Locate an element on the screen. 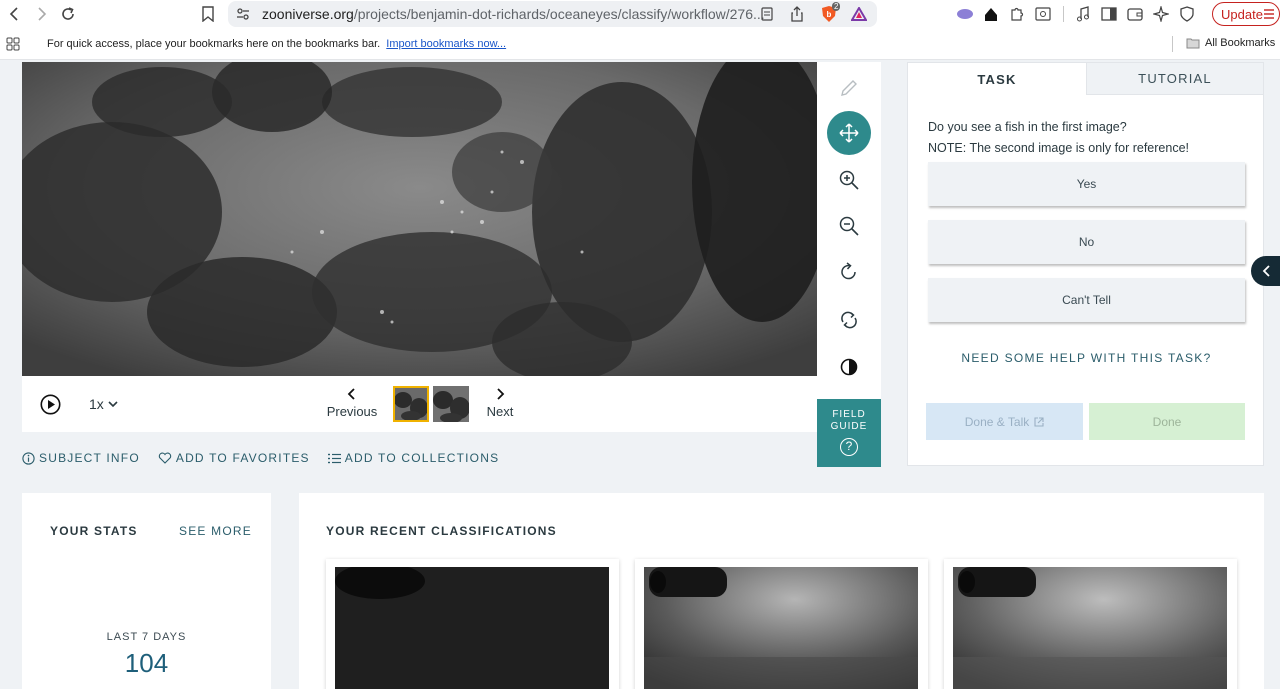  back-button is located at coordinates (15, 14).